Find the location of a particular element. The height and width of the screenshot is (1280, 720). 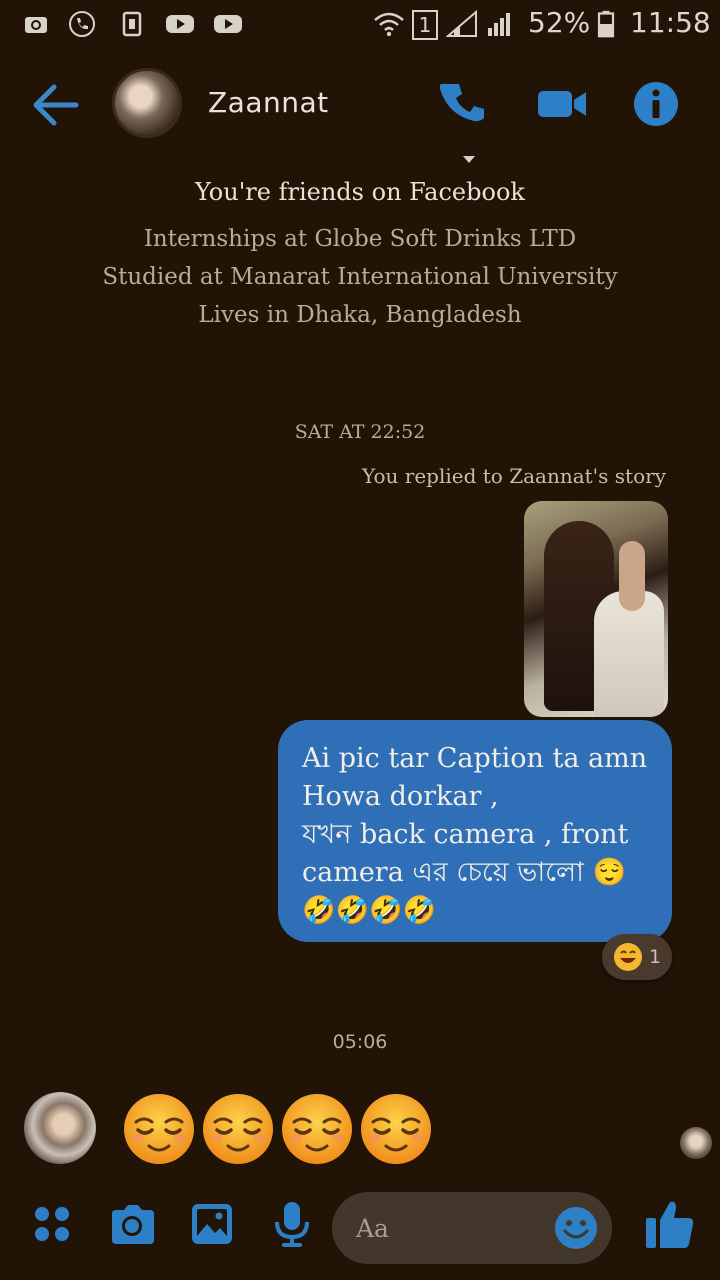

back-arrow-icon is located at coordinates (56, 105).